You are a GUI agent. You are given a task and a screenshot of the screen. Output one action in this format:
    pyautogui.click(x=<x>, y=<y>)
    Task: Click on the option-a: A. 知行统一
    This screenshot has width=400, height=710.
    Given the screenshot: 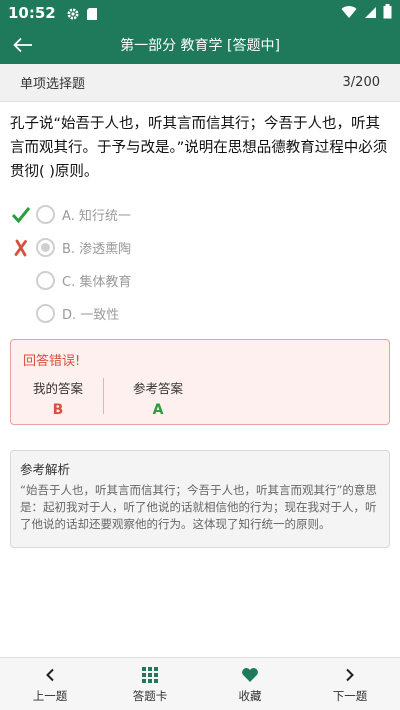 What is the action you would take?
    pyautogui.click(x=198, y=214)
    